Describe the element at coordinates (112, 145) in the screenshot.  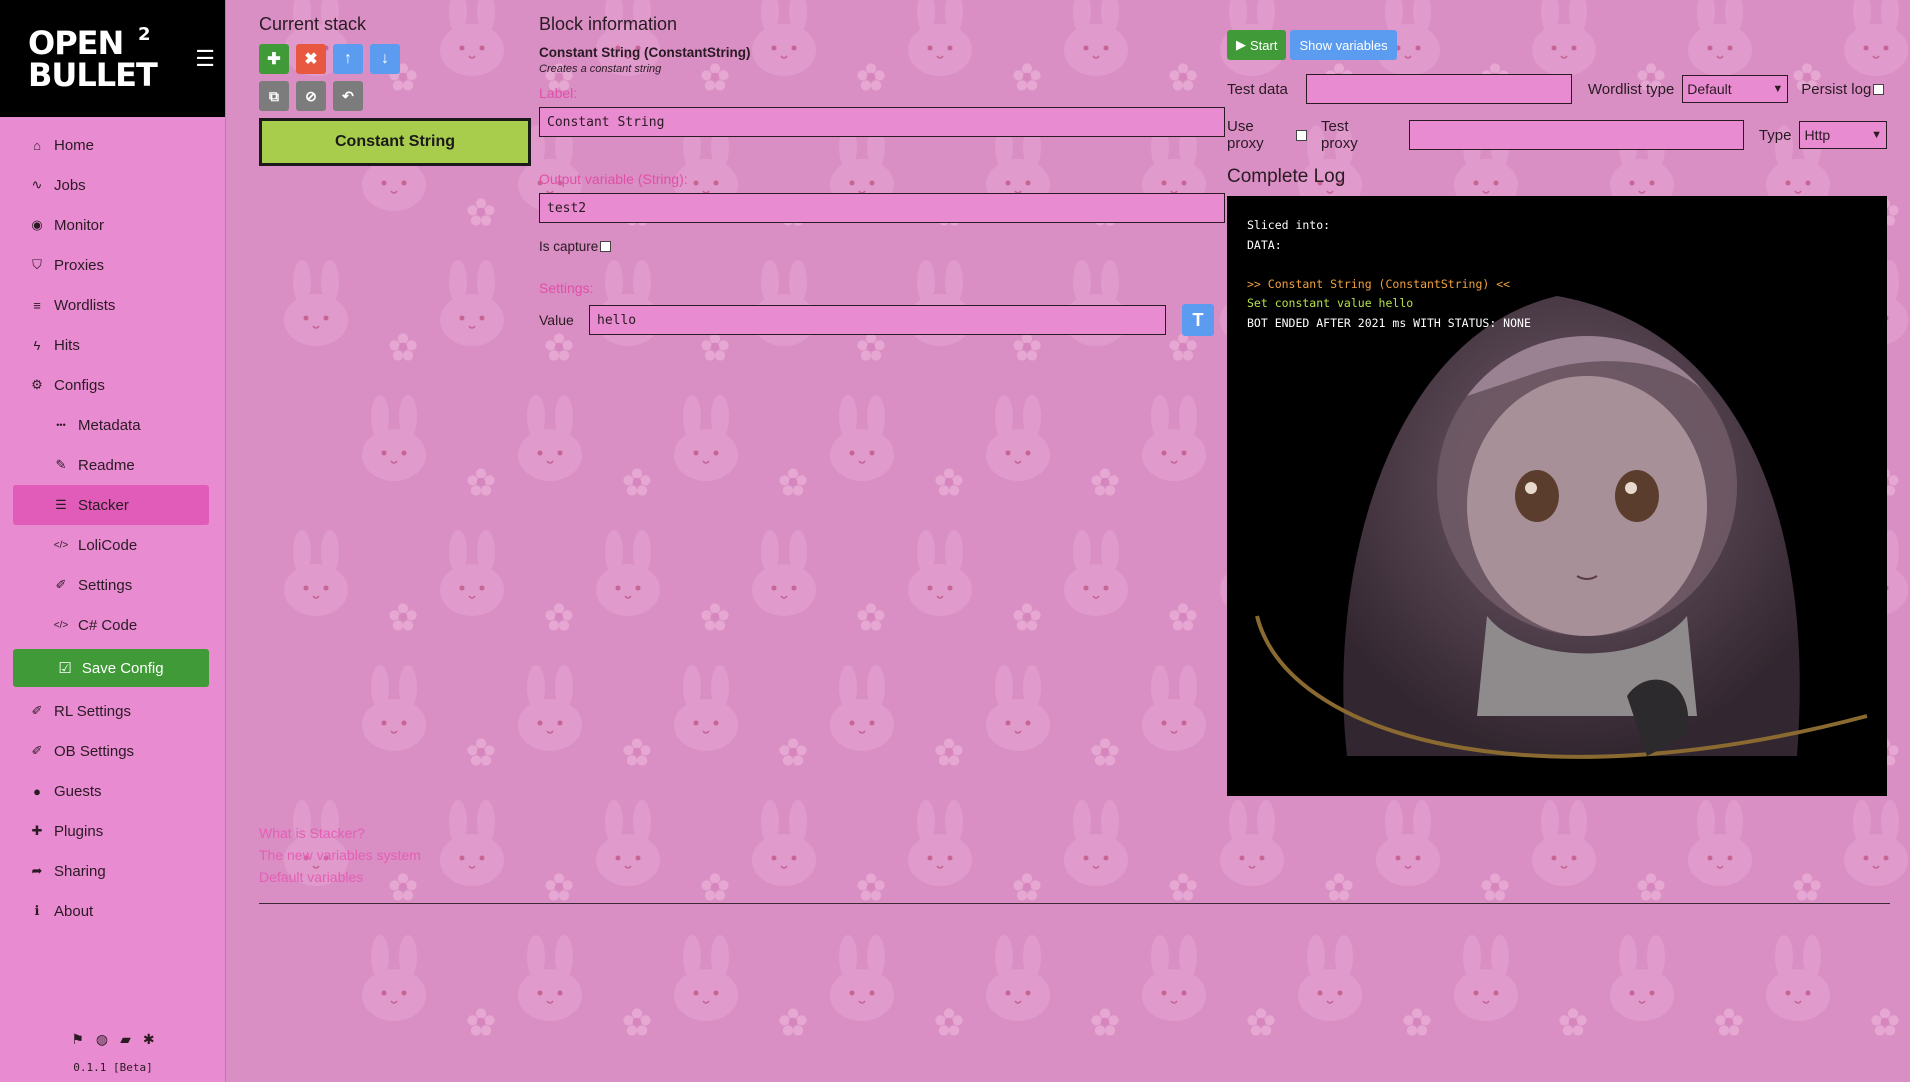
I see `sidebar-item-home: ⌂ Home` at that location.